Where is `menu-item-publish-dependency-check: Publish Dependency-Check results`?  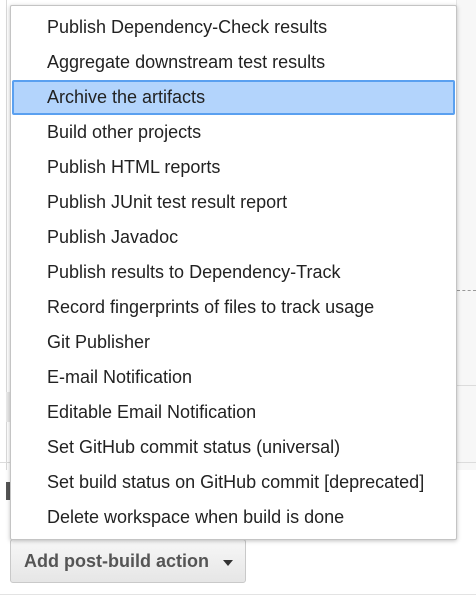
menu-item-publish-dependency-check: Publish Dependency-Check results is located at coordinates (233, 27).